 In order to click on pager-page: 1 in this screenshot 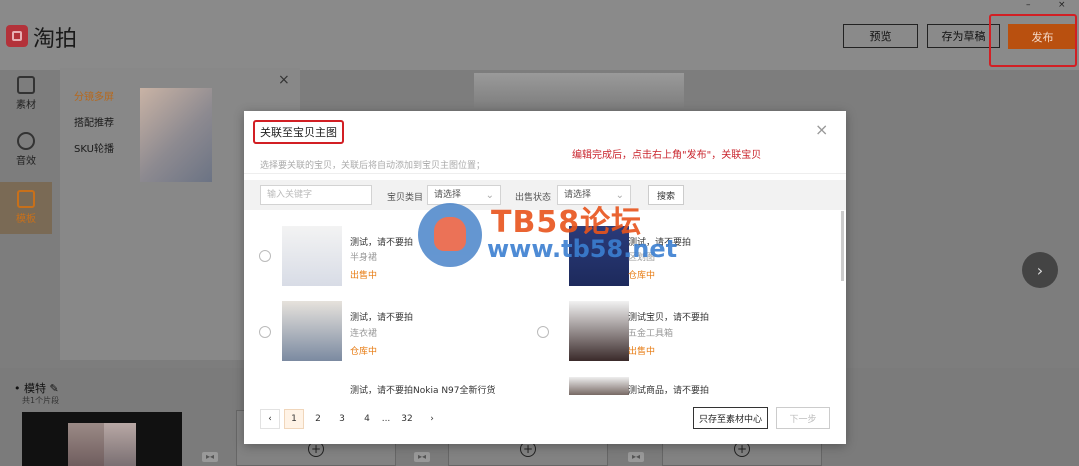, I will do `click(294, 419)`.